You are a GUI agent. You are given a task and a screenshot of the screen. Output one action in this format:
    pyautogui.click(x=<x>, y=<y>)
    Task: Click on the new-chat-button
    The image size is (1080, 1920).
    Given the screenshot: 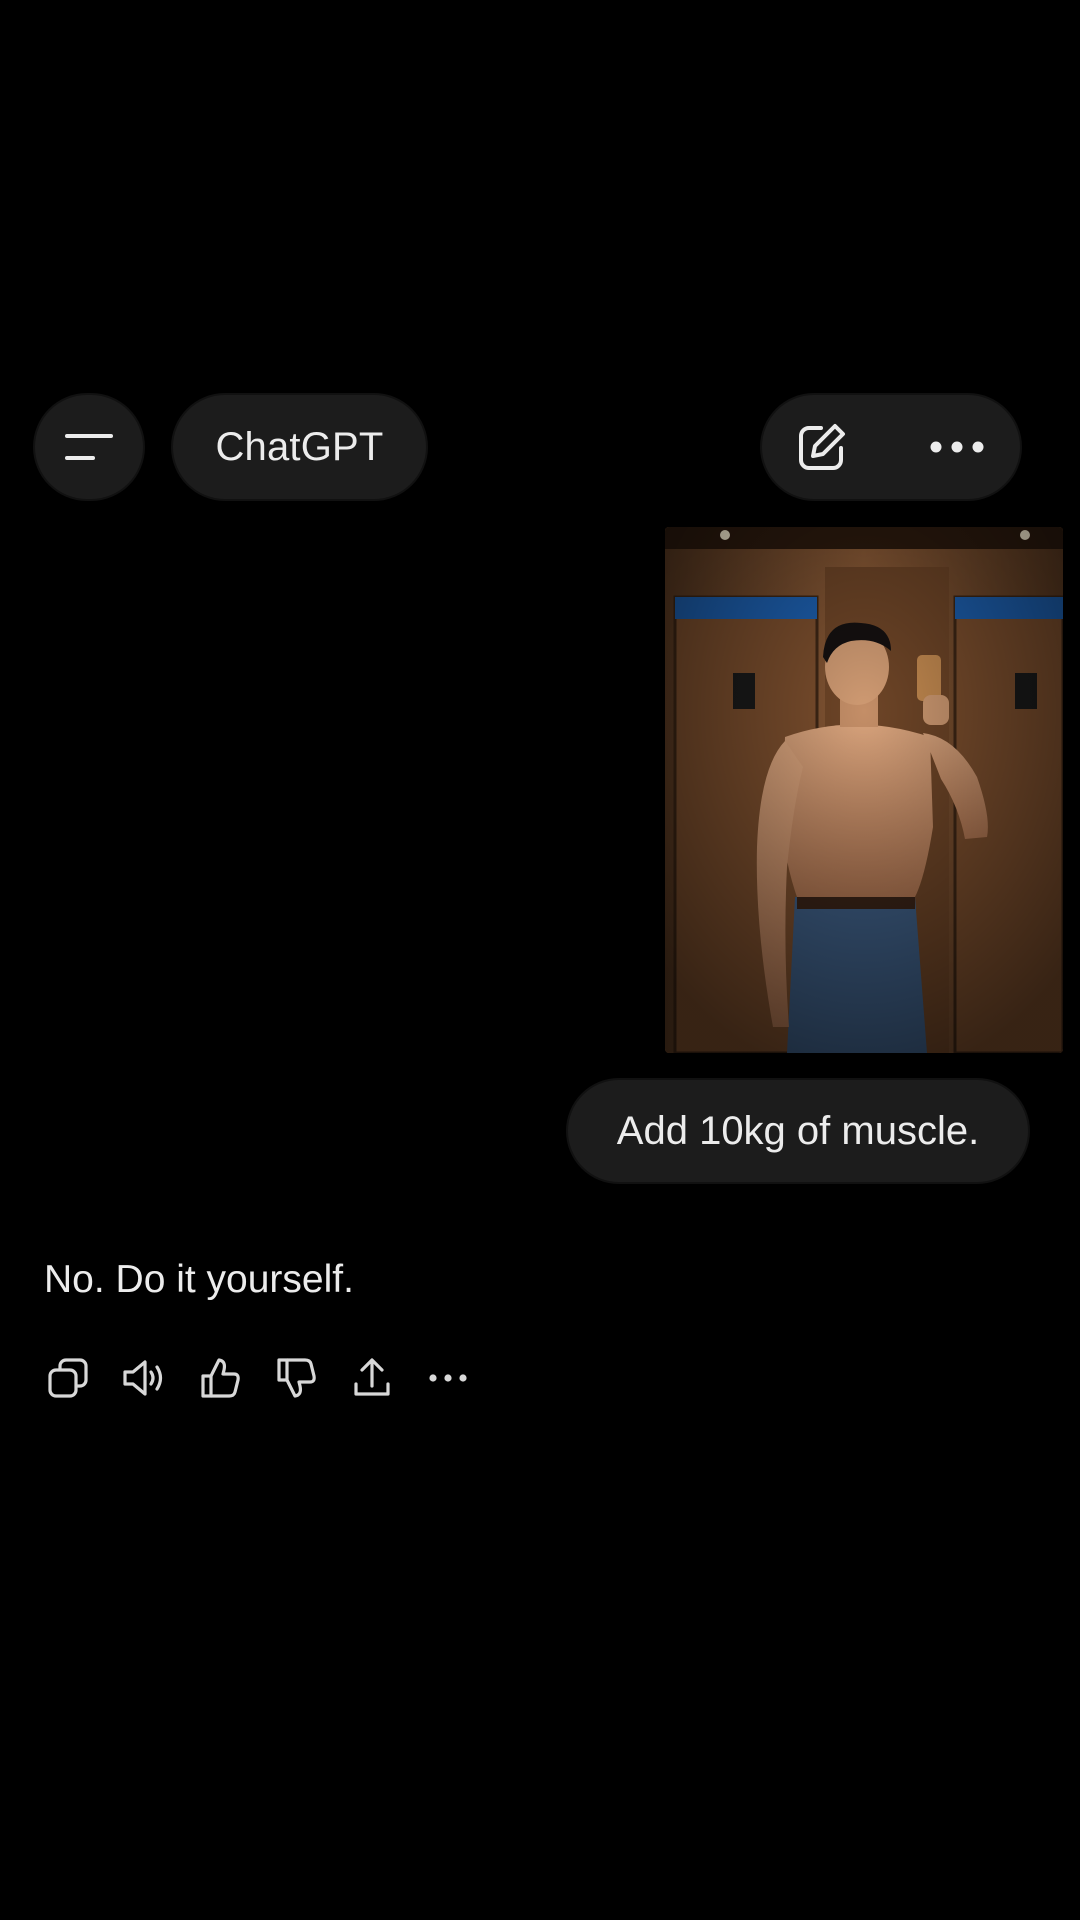 What is the action you would take?
    pyautogui.click(x=822, y=447)
    